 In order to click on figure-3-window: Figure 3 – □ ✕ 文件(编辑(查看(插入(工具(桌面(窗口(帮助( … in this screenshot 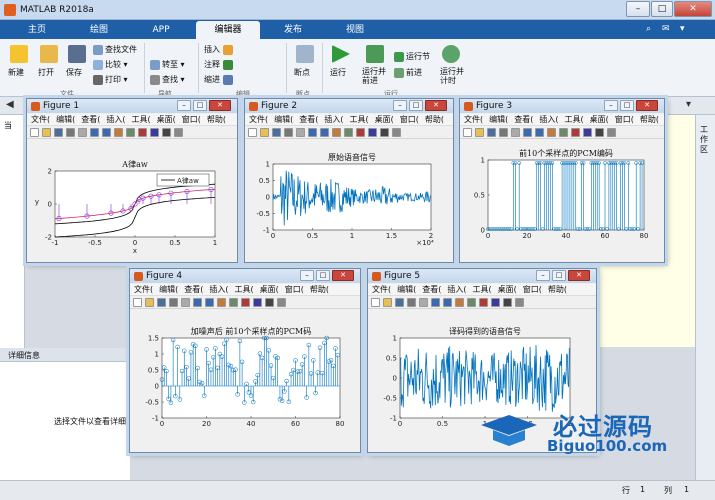, I will do `click(562, 180)`.